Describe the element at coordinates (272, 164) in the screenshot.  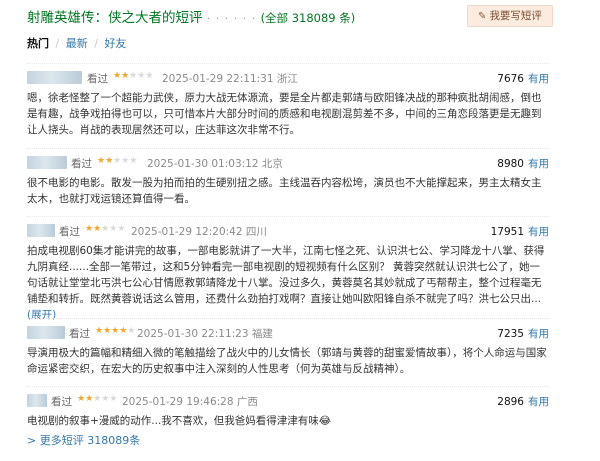
I see `location-text: 北京` at that location.